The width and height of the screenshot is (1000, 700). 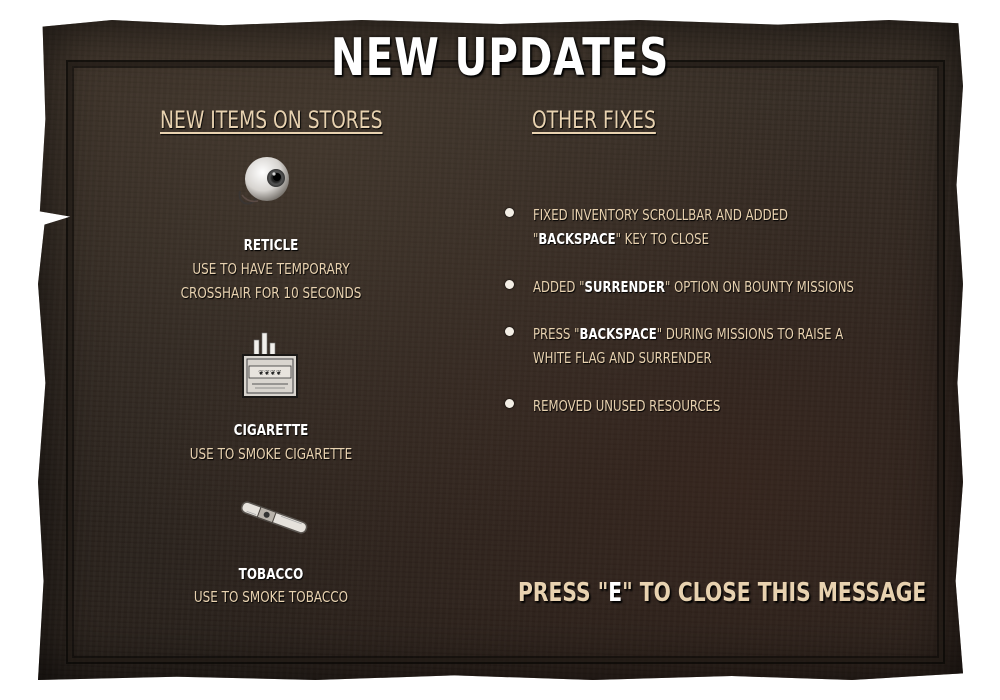 I want to click on item-name-reticle: RETICLE, so click(x=271, y=245).